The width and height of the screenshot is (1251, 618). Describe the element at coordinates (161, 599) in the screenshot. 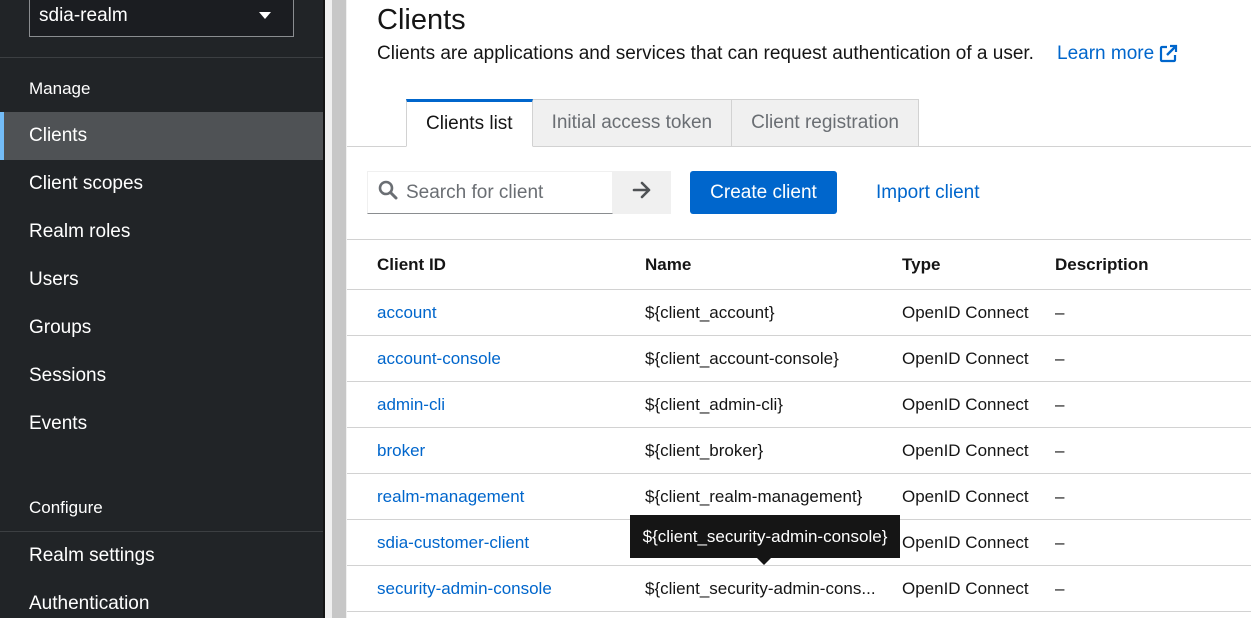

I see `sidebar-item-authentication: Authentication` at that location.